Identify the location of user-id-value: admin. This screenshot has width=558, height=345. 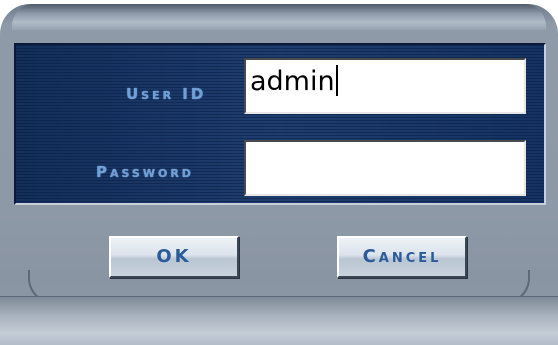
(292, 81).